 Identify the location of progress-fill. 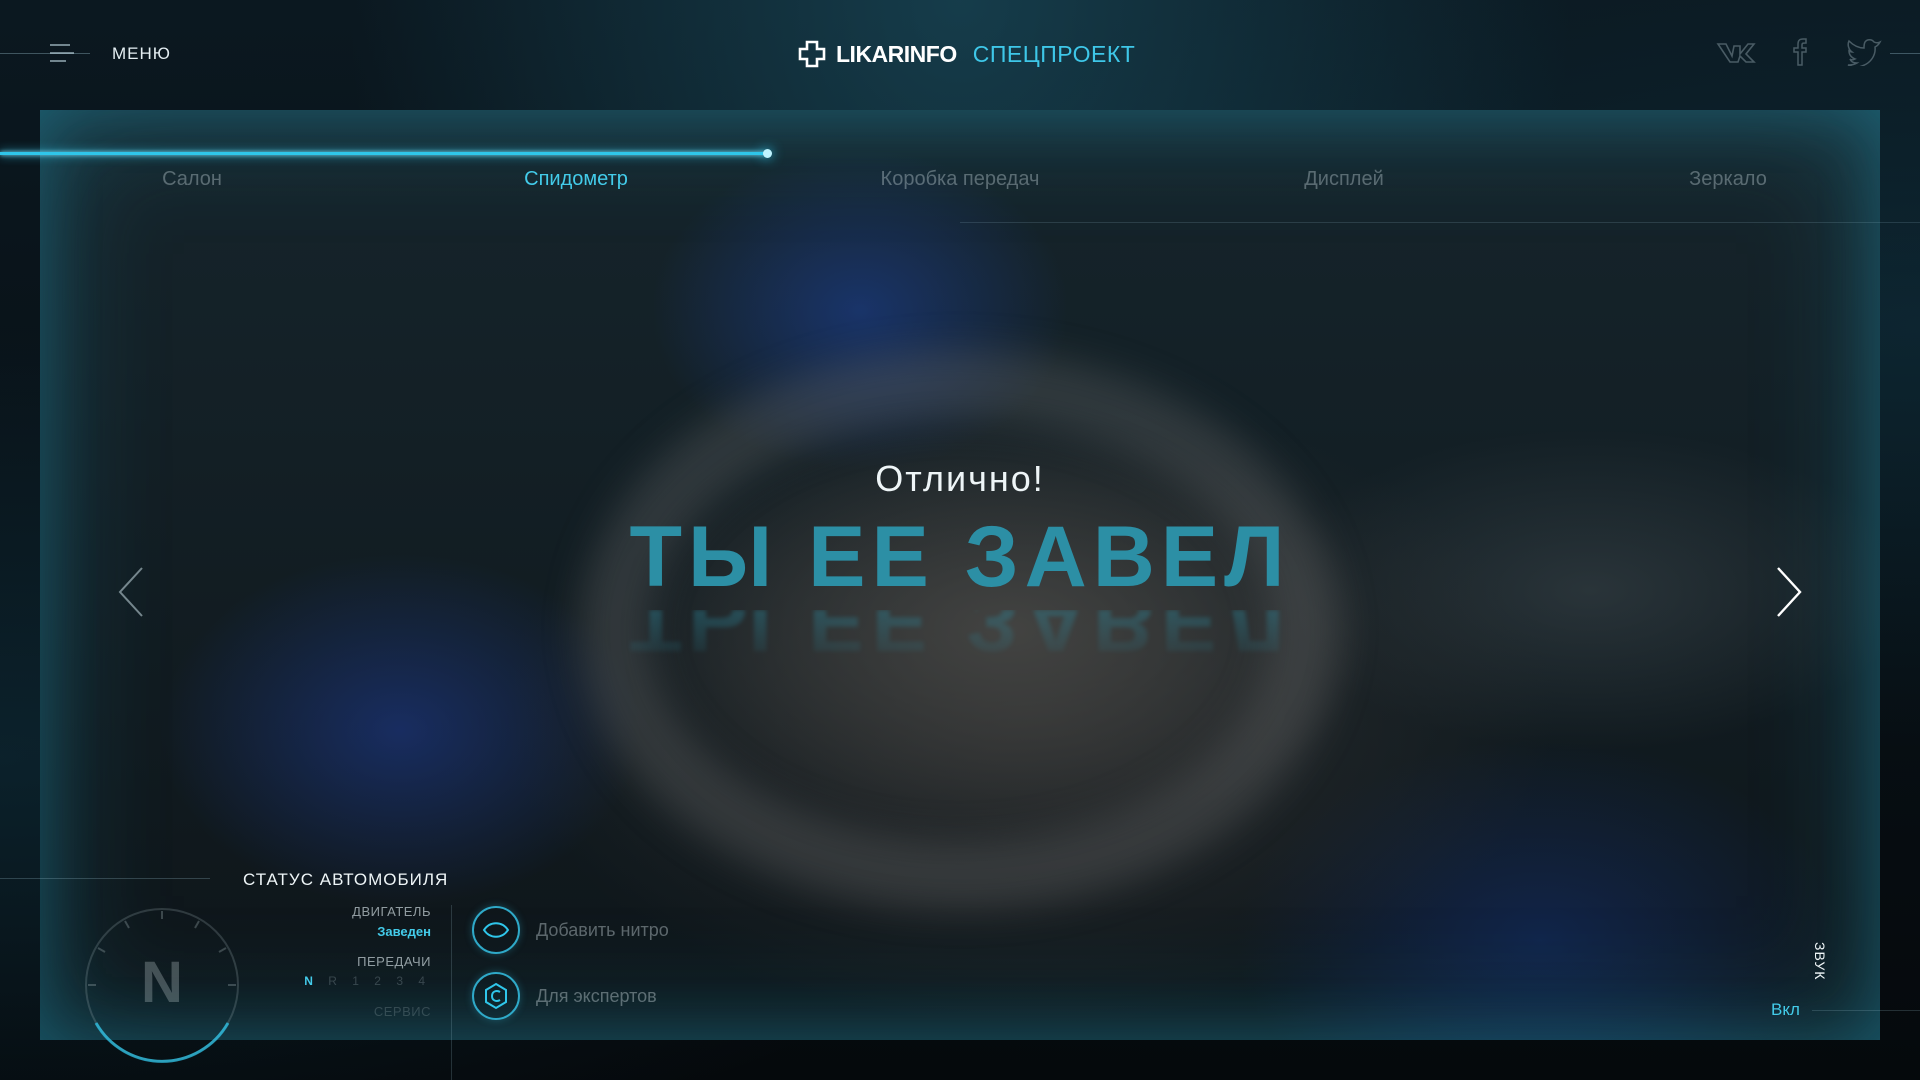
(386, 153).